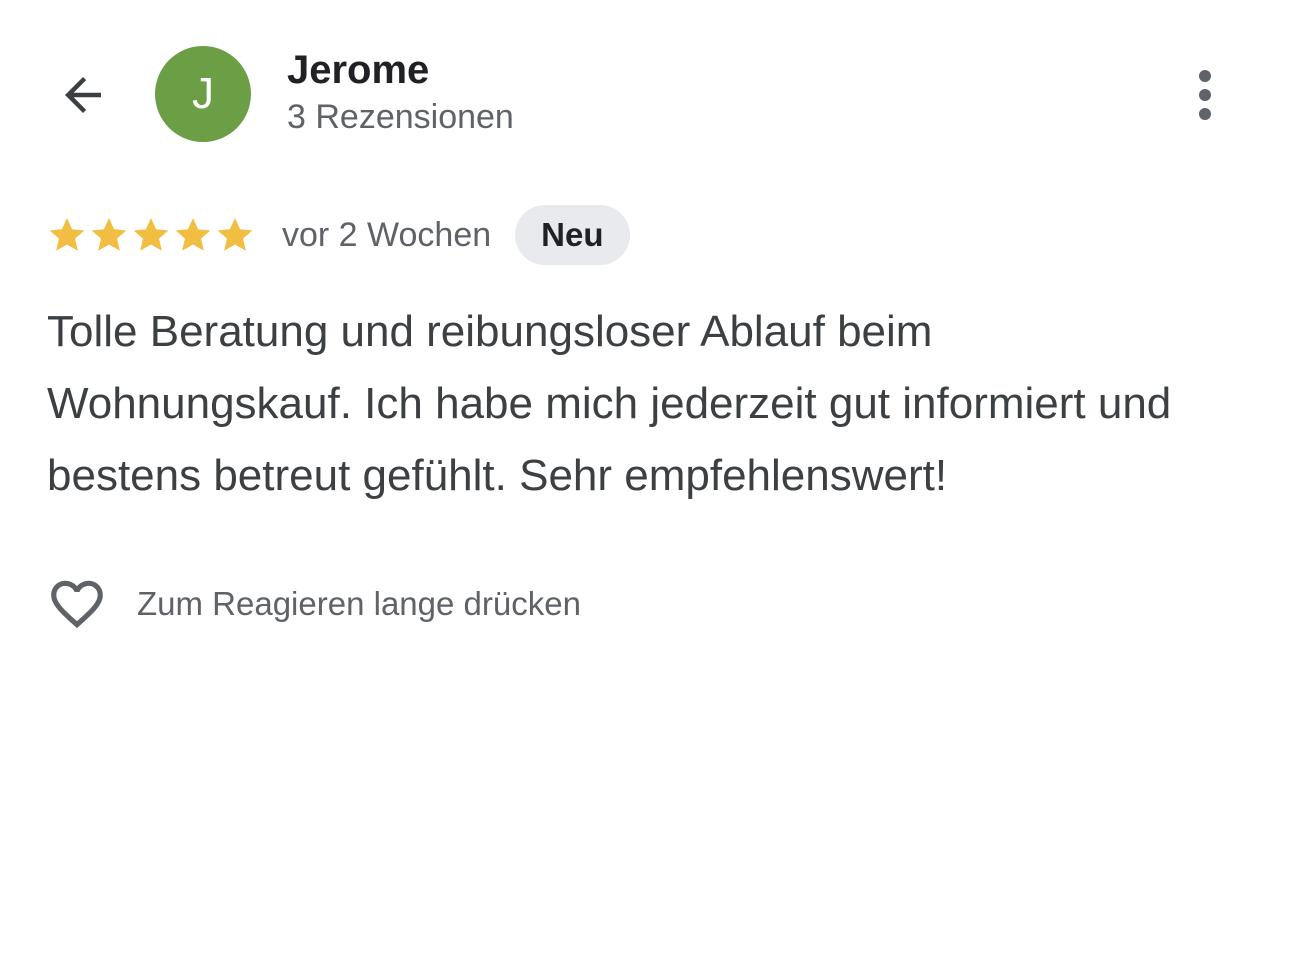 Image resolution: width=1289 pixels, height=980 pixels. I want to click on avatar: J, so click(203, 94).